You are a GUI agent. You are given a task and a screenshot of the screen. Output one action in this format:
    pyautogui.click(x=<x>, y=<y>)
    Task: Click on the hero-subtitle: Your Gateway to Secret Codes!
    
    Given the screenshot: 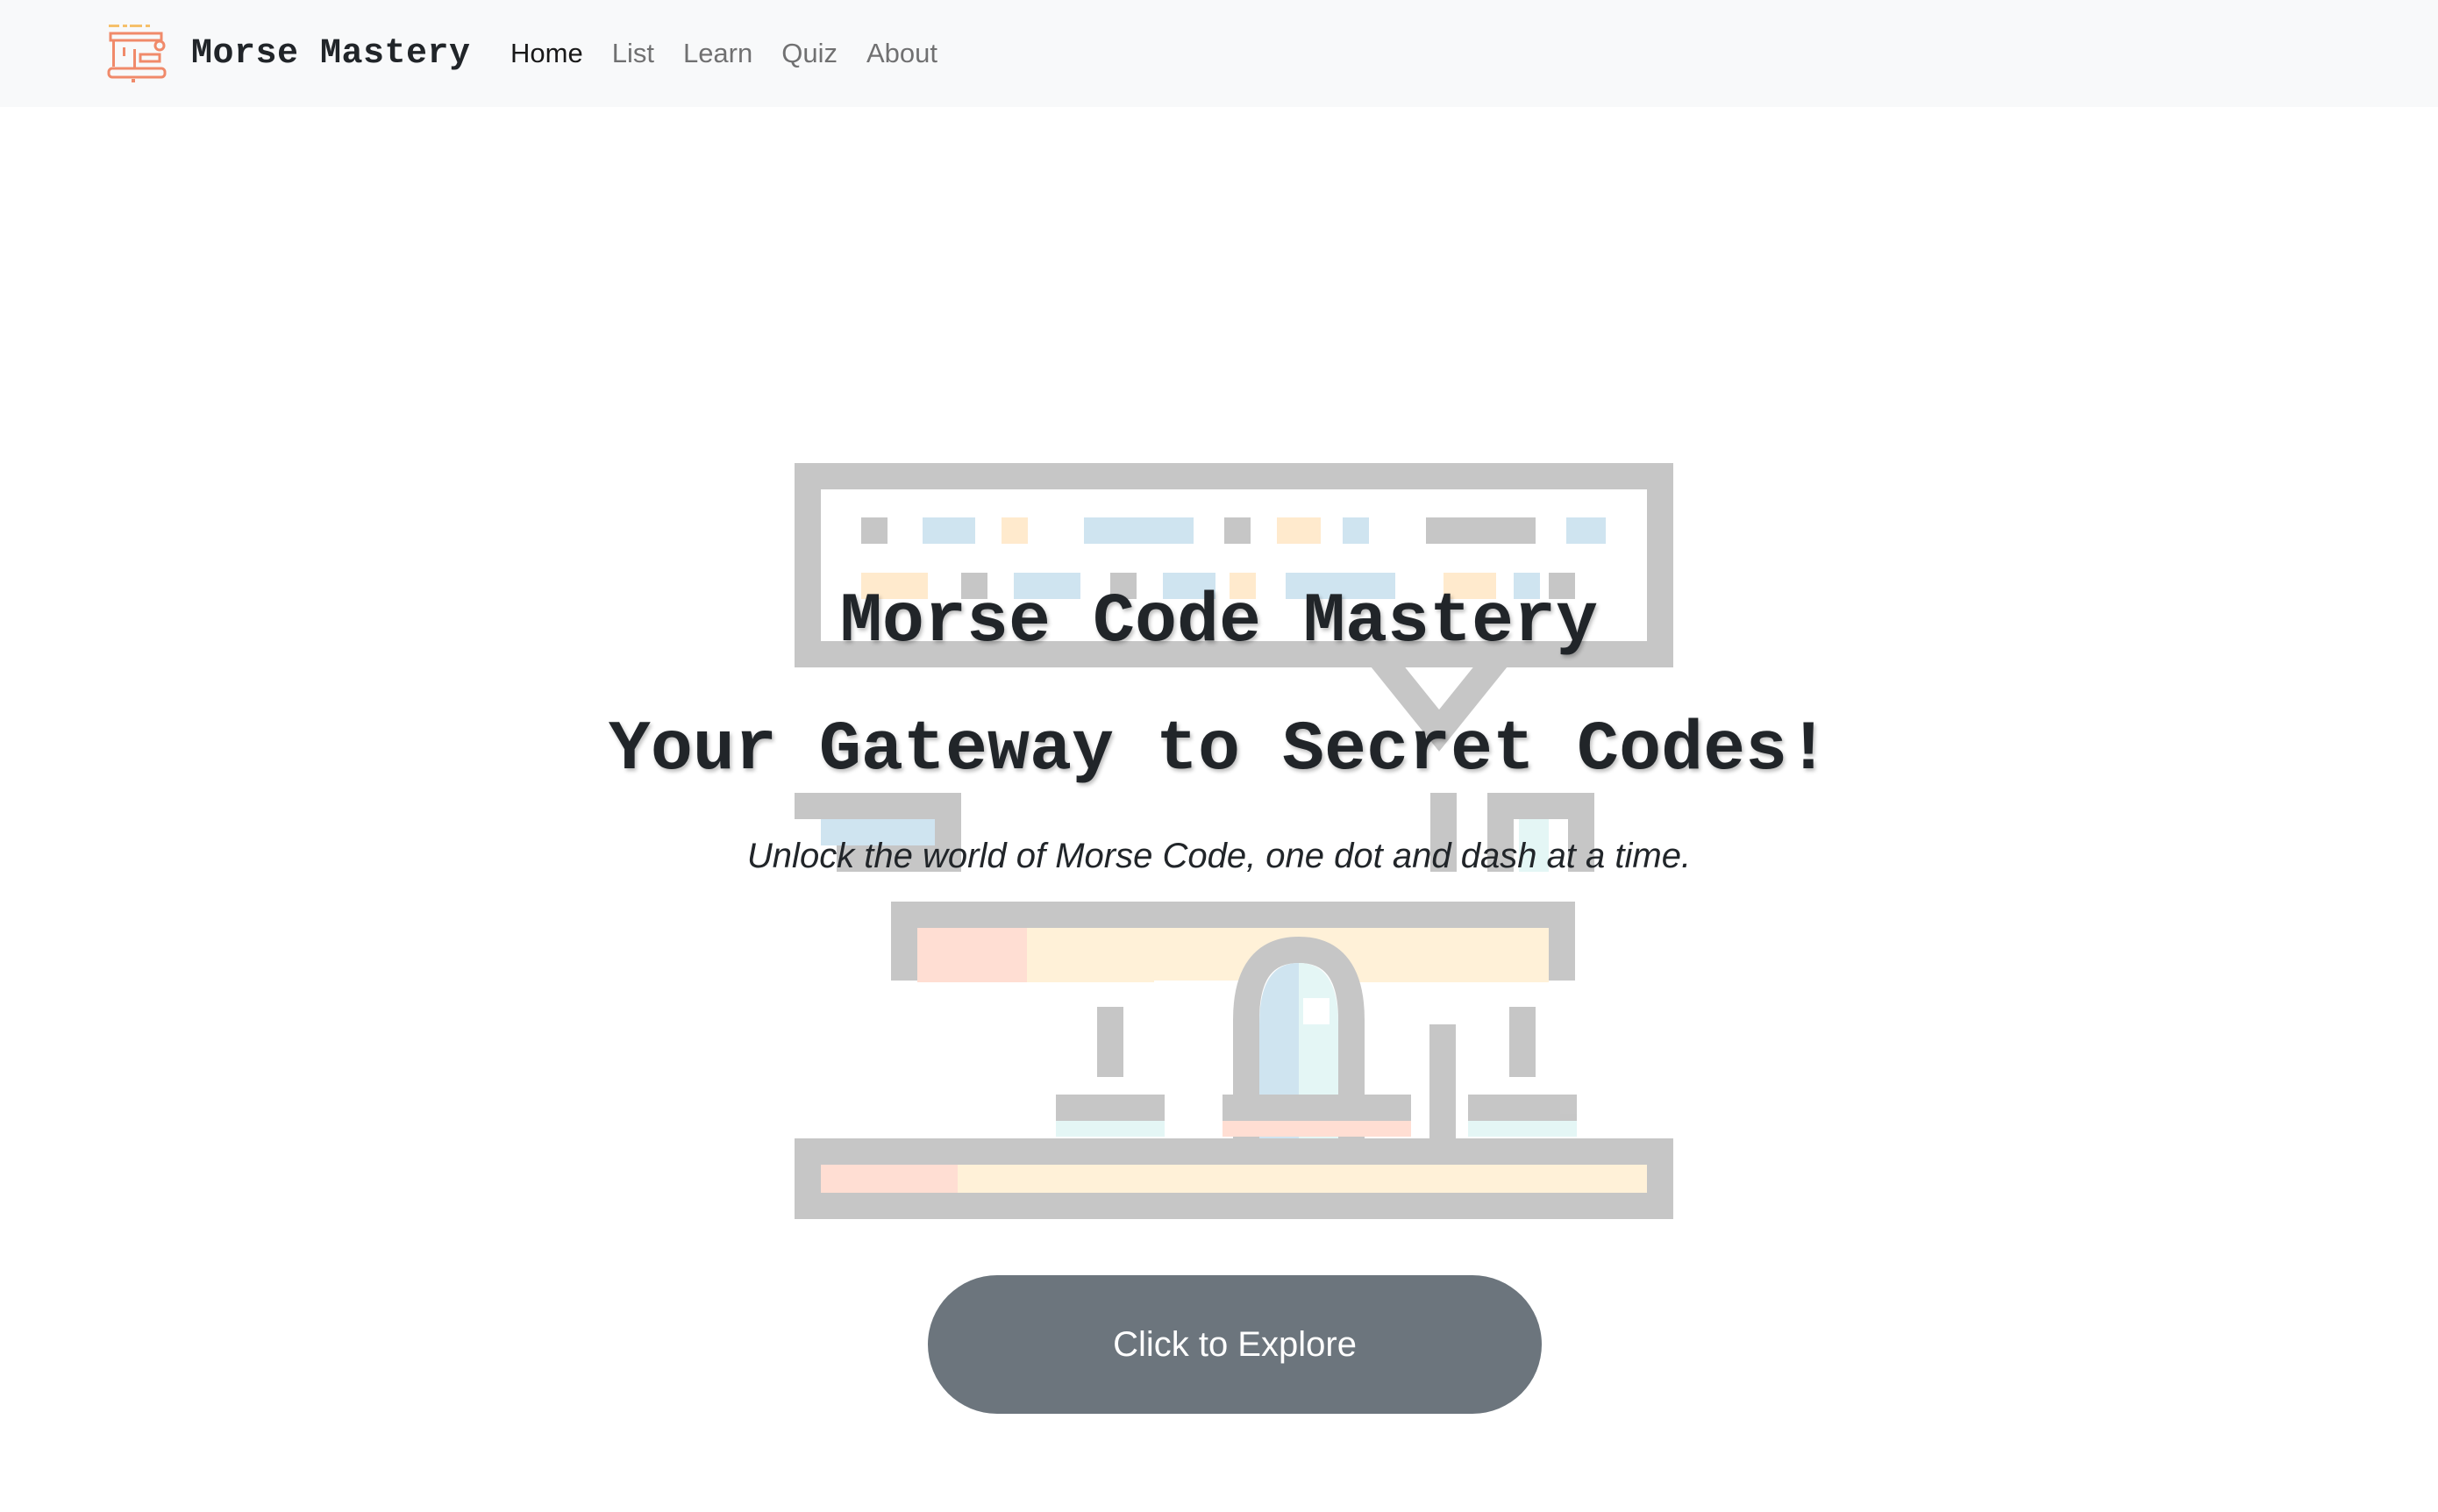 What is the action you would take?
    pyautogui.click(x=1219, y=750)
    